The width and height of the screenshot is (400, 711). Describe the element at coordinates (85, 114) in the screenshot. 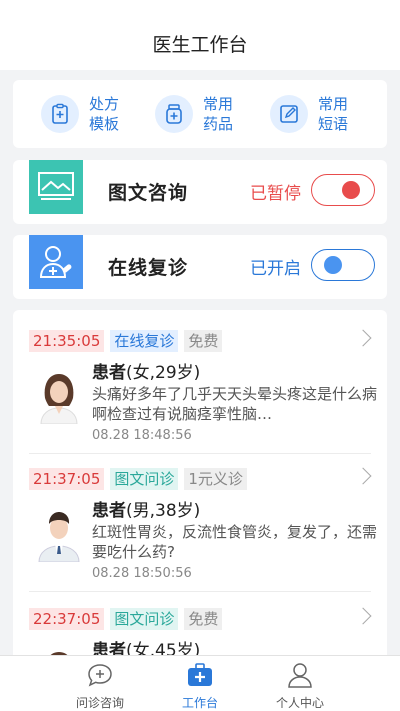

I see `quick-prescription-template: 处方模板` at that location.